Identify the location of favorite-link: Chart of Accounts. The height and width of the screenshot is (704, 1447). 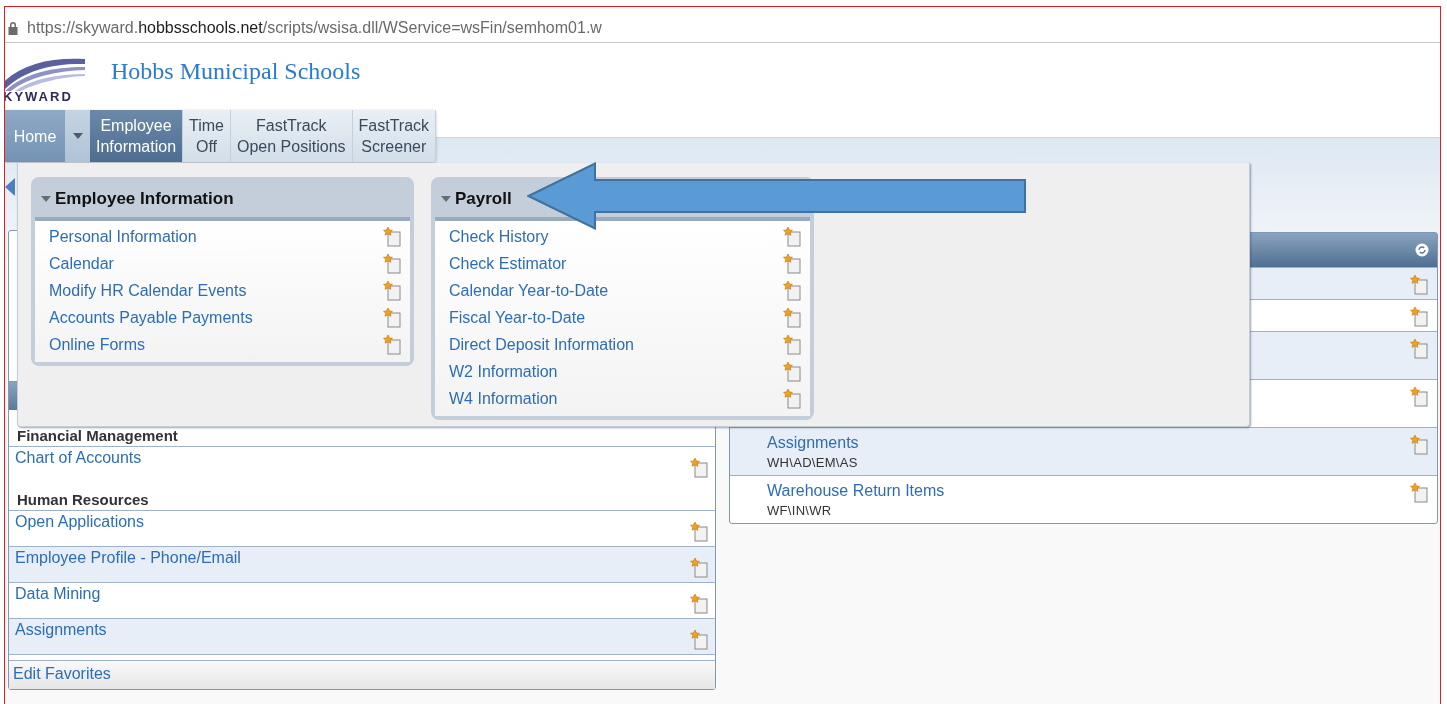
(78, 458).